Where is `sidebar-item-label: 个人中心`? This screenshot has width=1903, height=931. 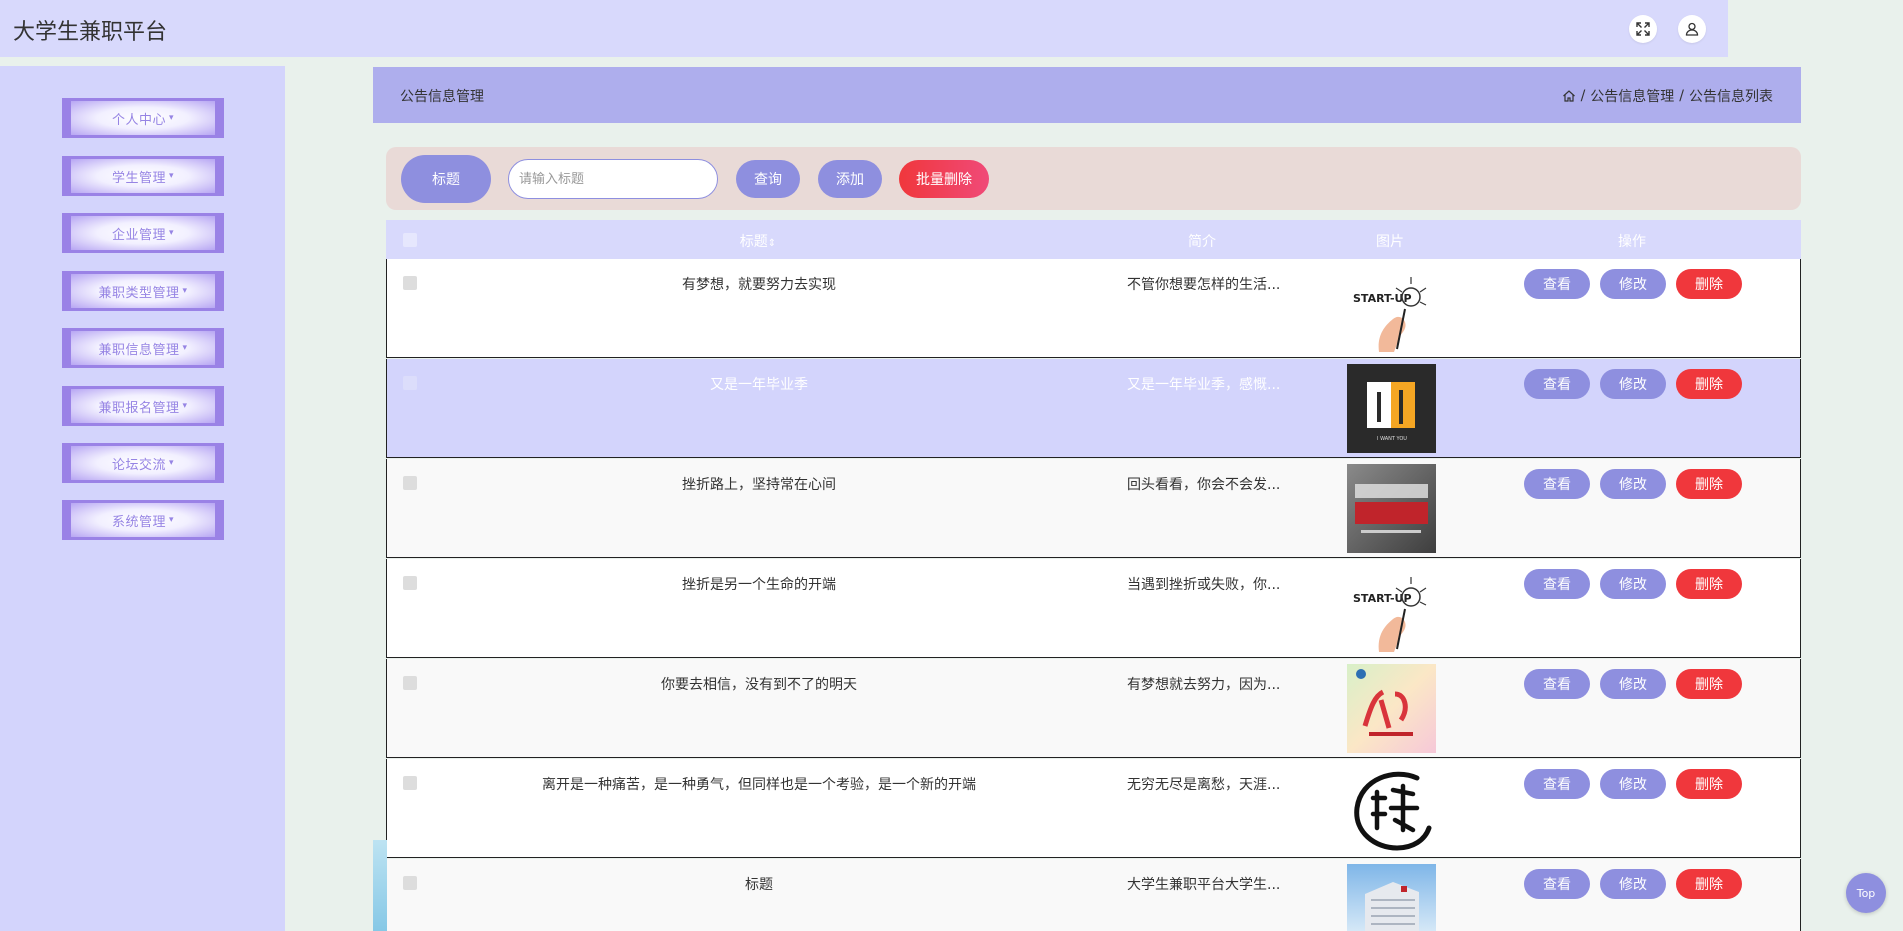
sidebar-item-label: 个人中心 is located at coordinates (138, 120).